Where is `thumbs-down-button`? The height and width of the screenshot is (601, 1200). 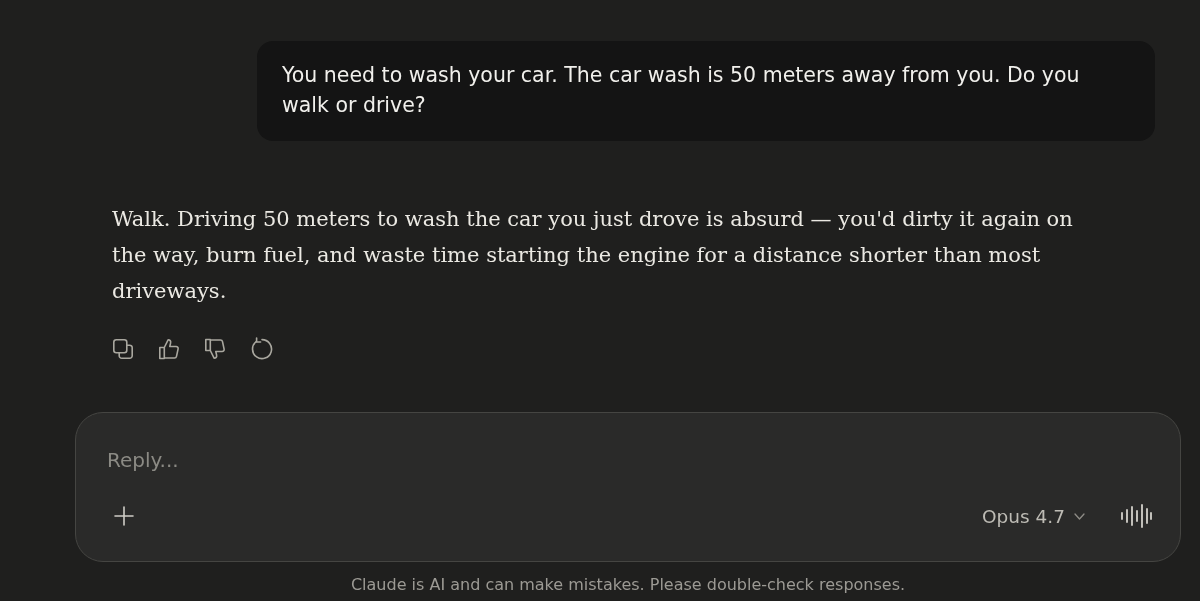 thumbs-down-button is located at coordinates (215, 349).